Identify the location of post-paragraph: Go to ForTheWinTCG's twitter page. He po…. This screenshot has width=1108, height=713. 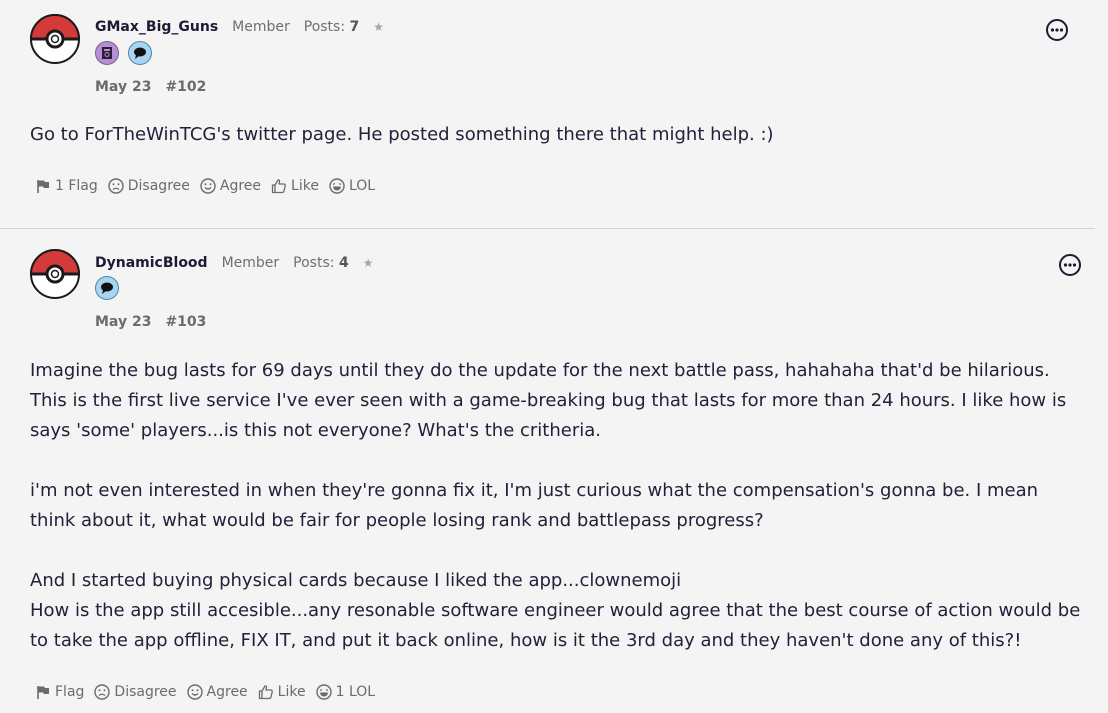
(402, 134).